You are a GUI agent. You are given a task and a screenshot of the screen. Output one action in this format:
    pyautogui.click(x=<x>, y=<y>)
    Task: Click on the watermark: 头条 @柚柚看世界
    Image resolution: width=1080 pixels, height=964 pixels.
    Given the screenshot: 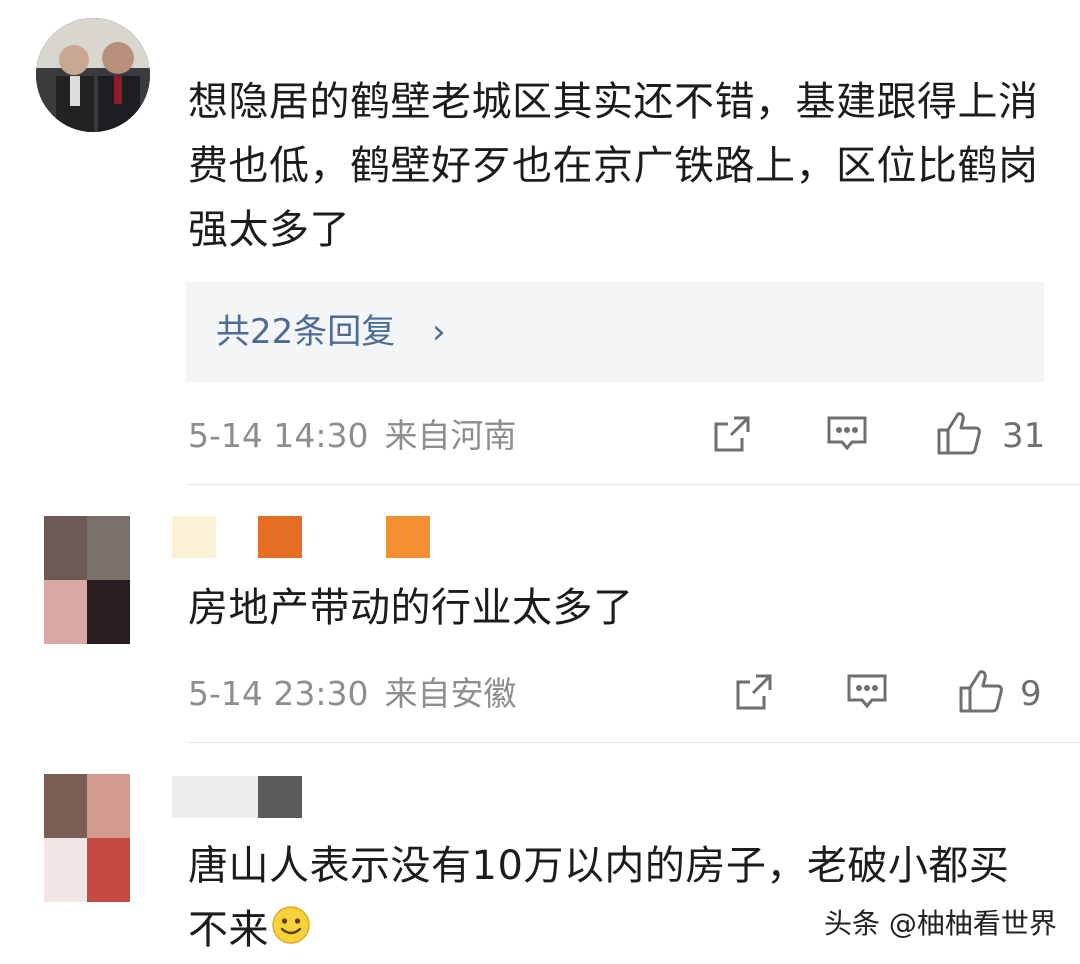 What is the action you would take?
    pyautogui.click(x=940, y=923)
    